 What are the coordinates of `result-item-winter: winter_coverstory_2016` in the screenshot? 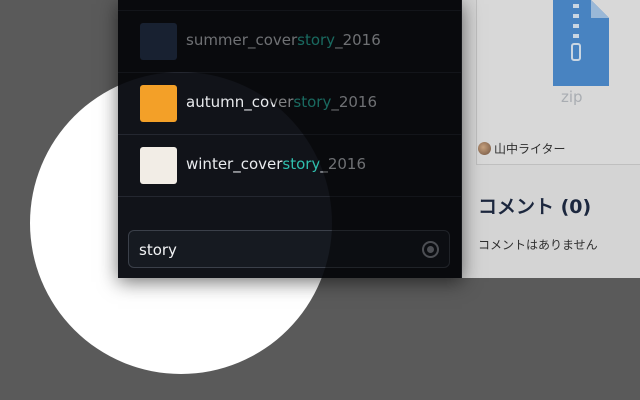 It's located at (289, 166).